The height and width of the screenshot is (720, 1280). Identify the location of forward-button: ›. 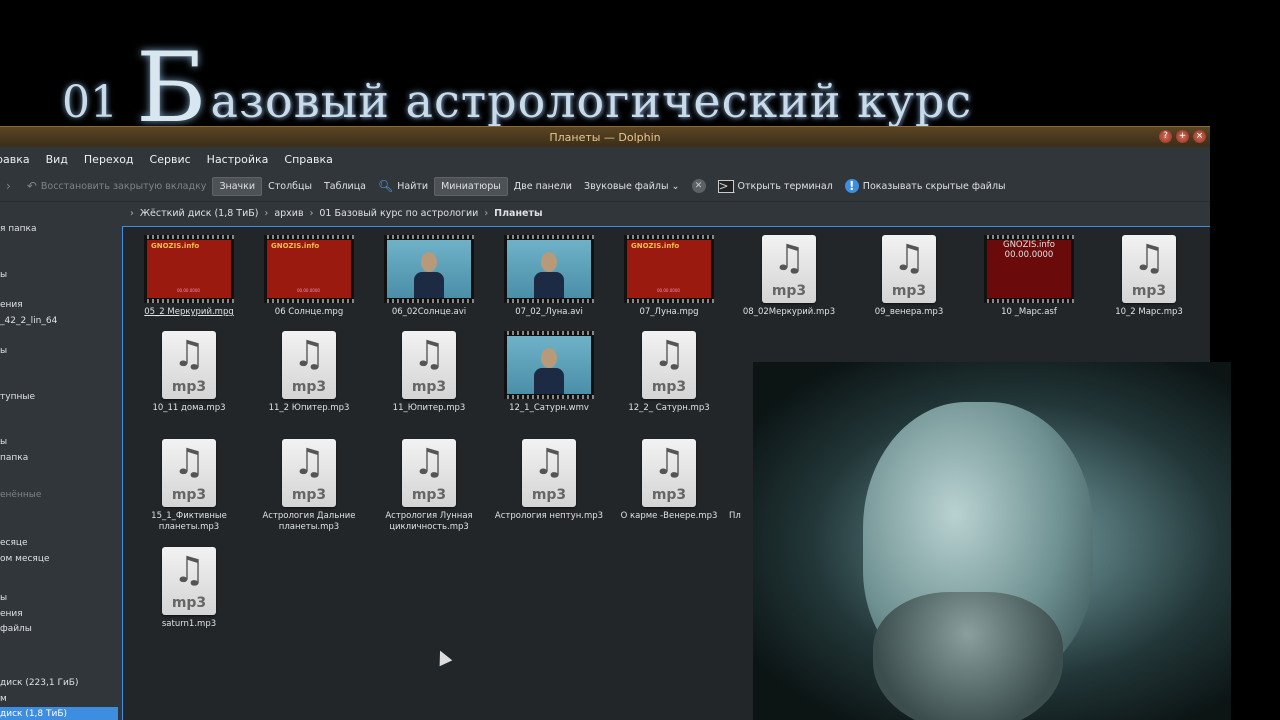
(10, 186).